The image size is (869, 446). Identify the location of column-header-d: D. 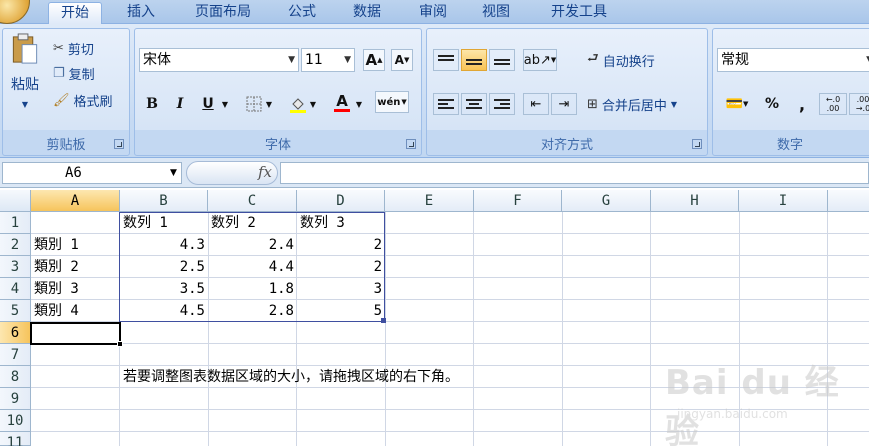
(341, 201).